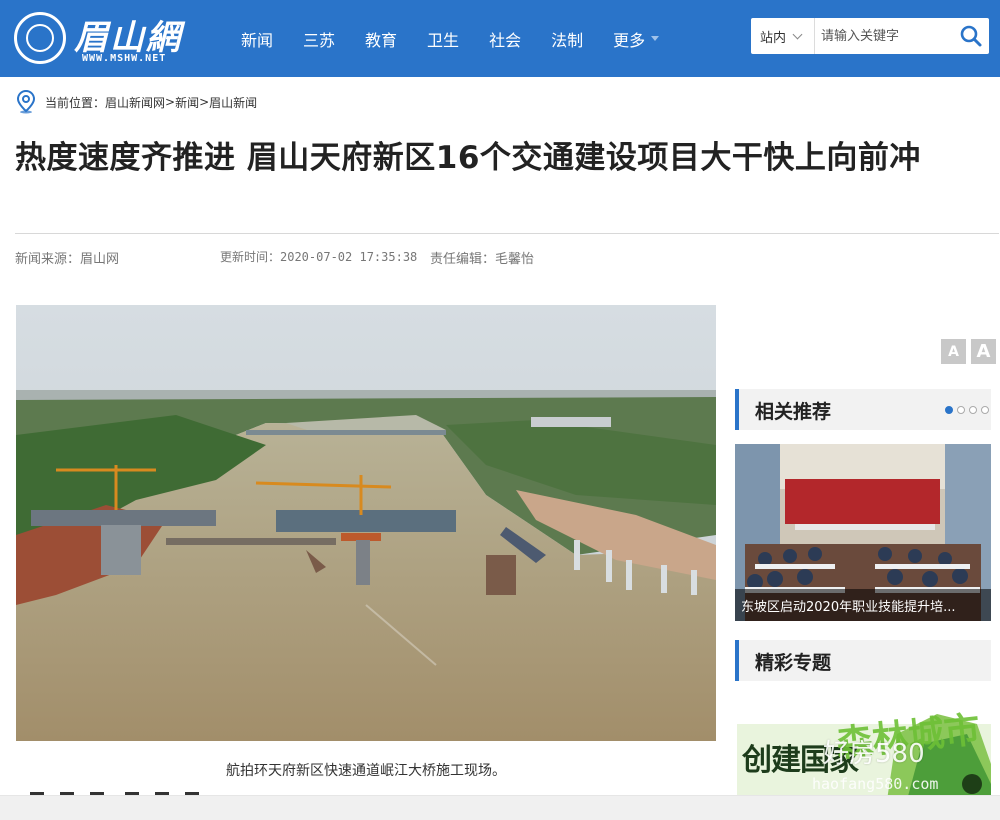 The height and width of the screenshot is (820, 1000). I want to click on logo-text: 眉山網, so click(128, 38).